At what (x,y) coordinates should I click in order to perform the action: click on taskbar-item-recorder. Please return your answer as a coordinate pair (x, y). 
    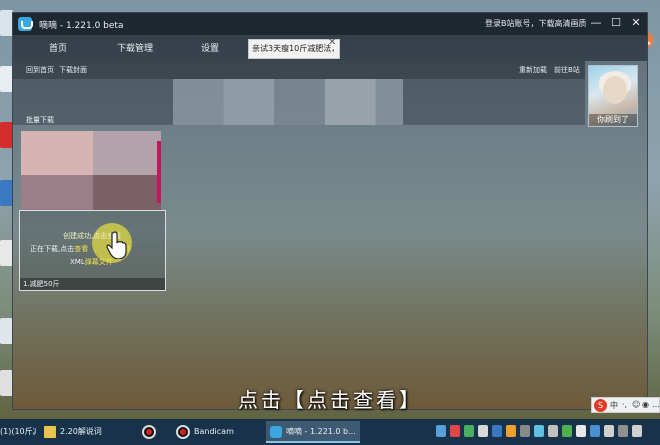
    Looking at the image, I should click on (153, 432).